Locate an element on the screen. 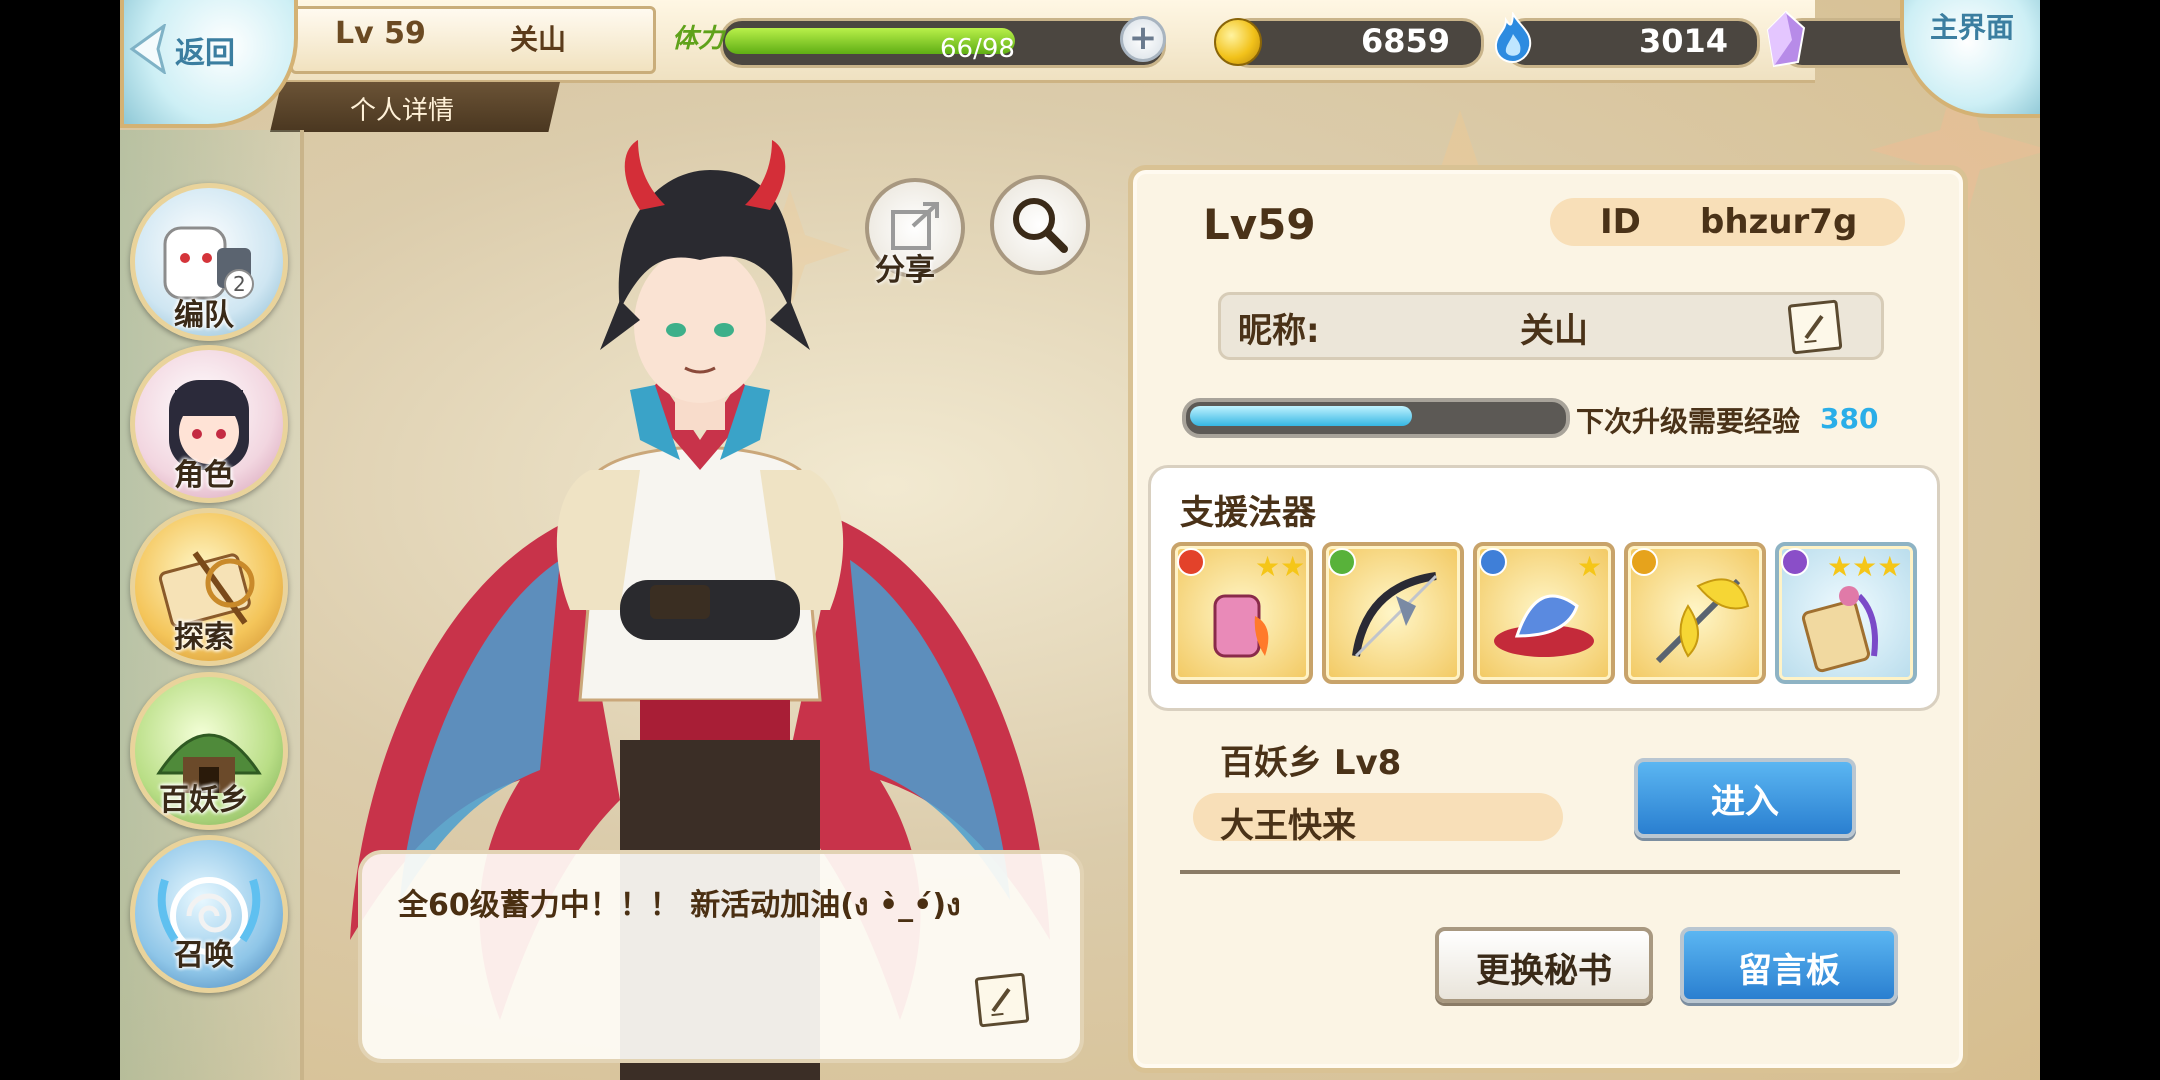  side-menu-label-explore: 探索 is located at coordinates (204, 637).